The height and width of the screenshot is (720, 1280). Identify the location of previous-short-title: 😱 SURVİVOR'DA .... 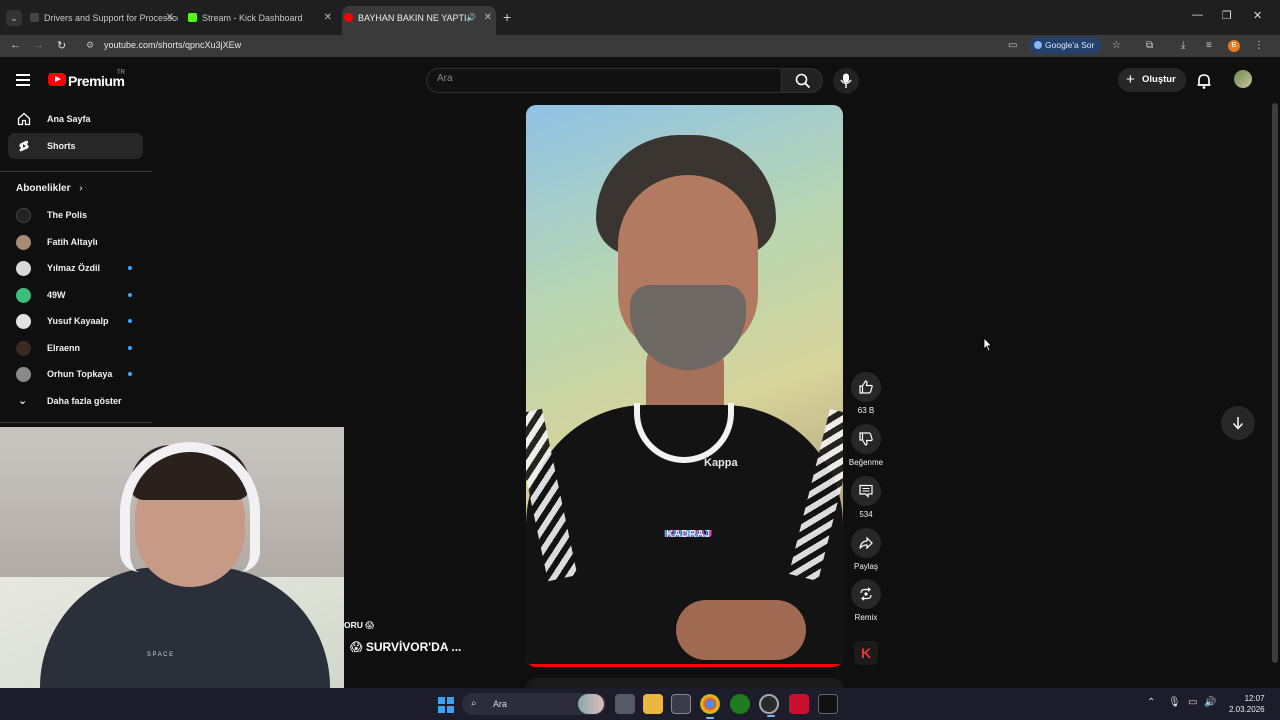
(405, 647).